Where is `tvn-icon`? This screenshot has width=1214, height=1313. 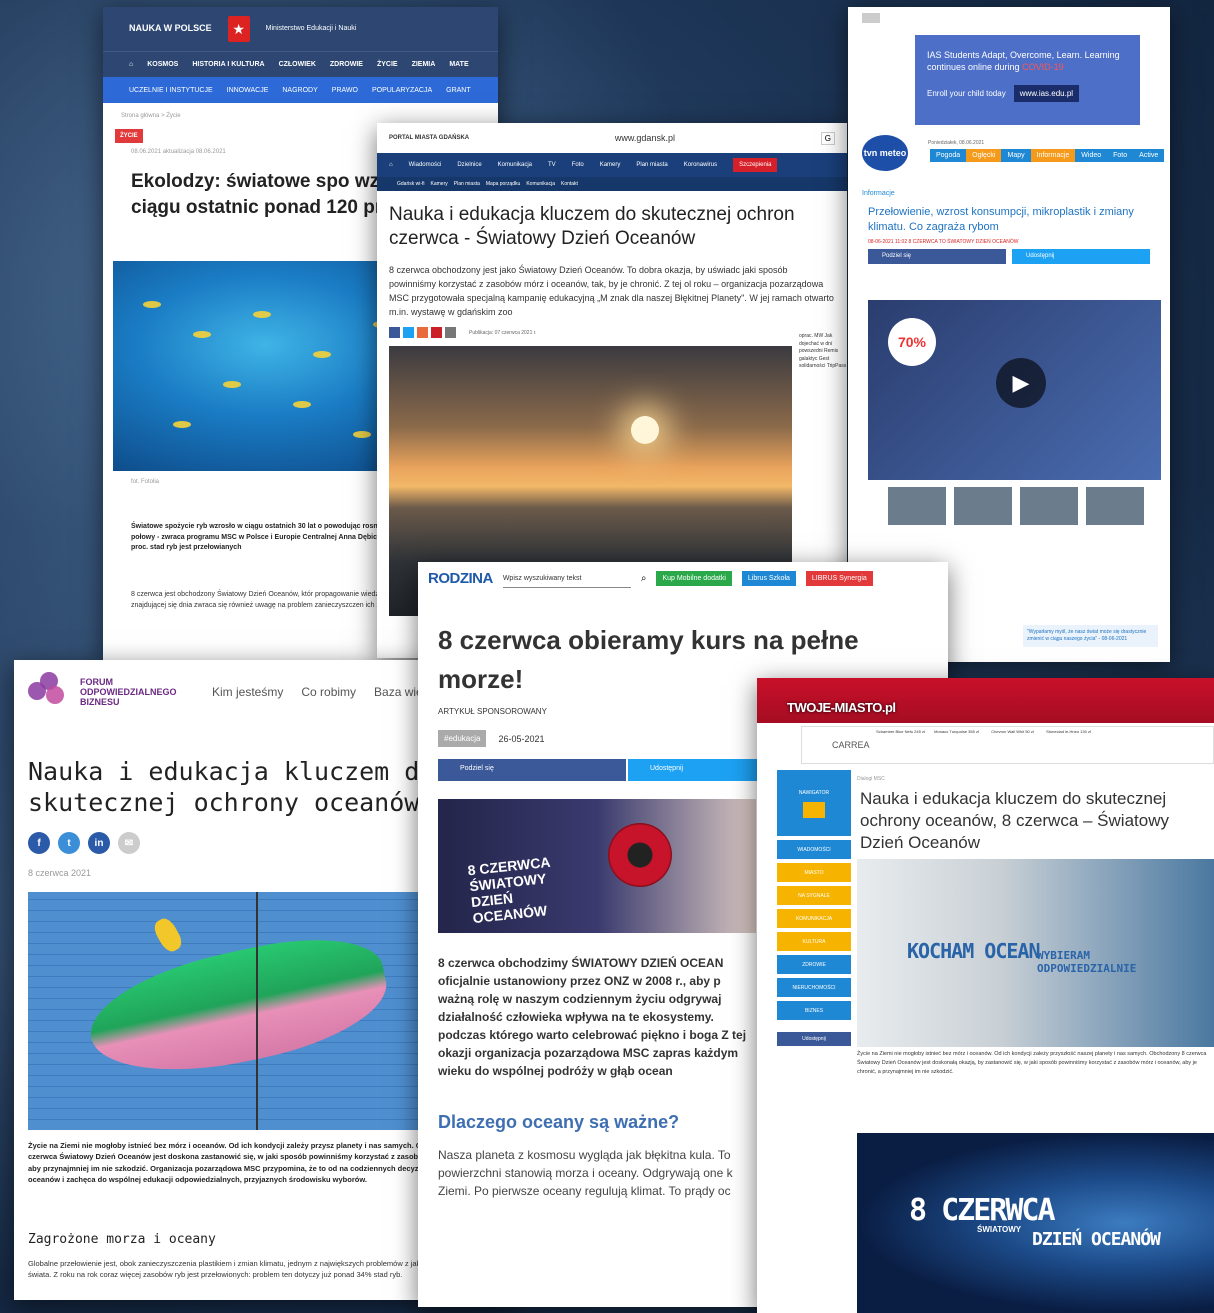
tvn-icon is located at coordinates (871, 18).